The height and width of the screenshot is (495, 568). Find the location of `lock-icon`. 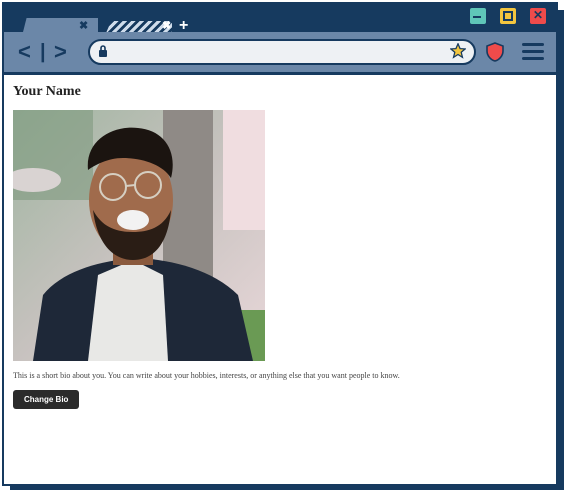

lock-icon is located at coordinates (103, 51).